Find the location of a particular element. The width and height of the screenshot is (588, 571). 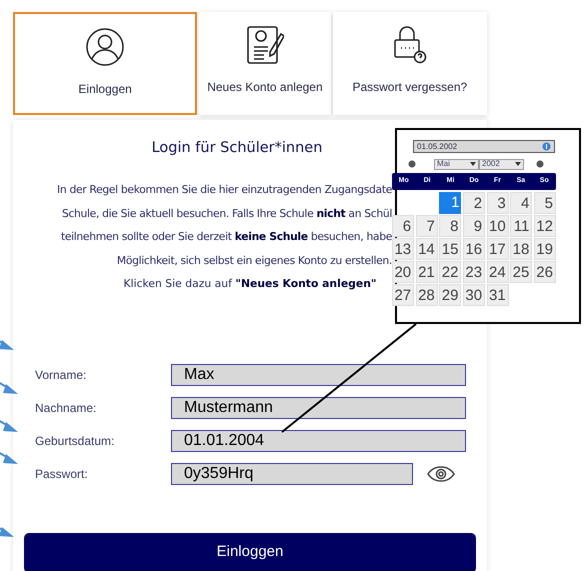

intro-text-line: Klicken Sie dazu auf "Neues Konto anlegen" is located at coordinates (250, 284).